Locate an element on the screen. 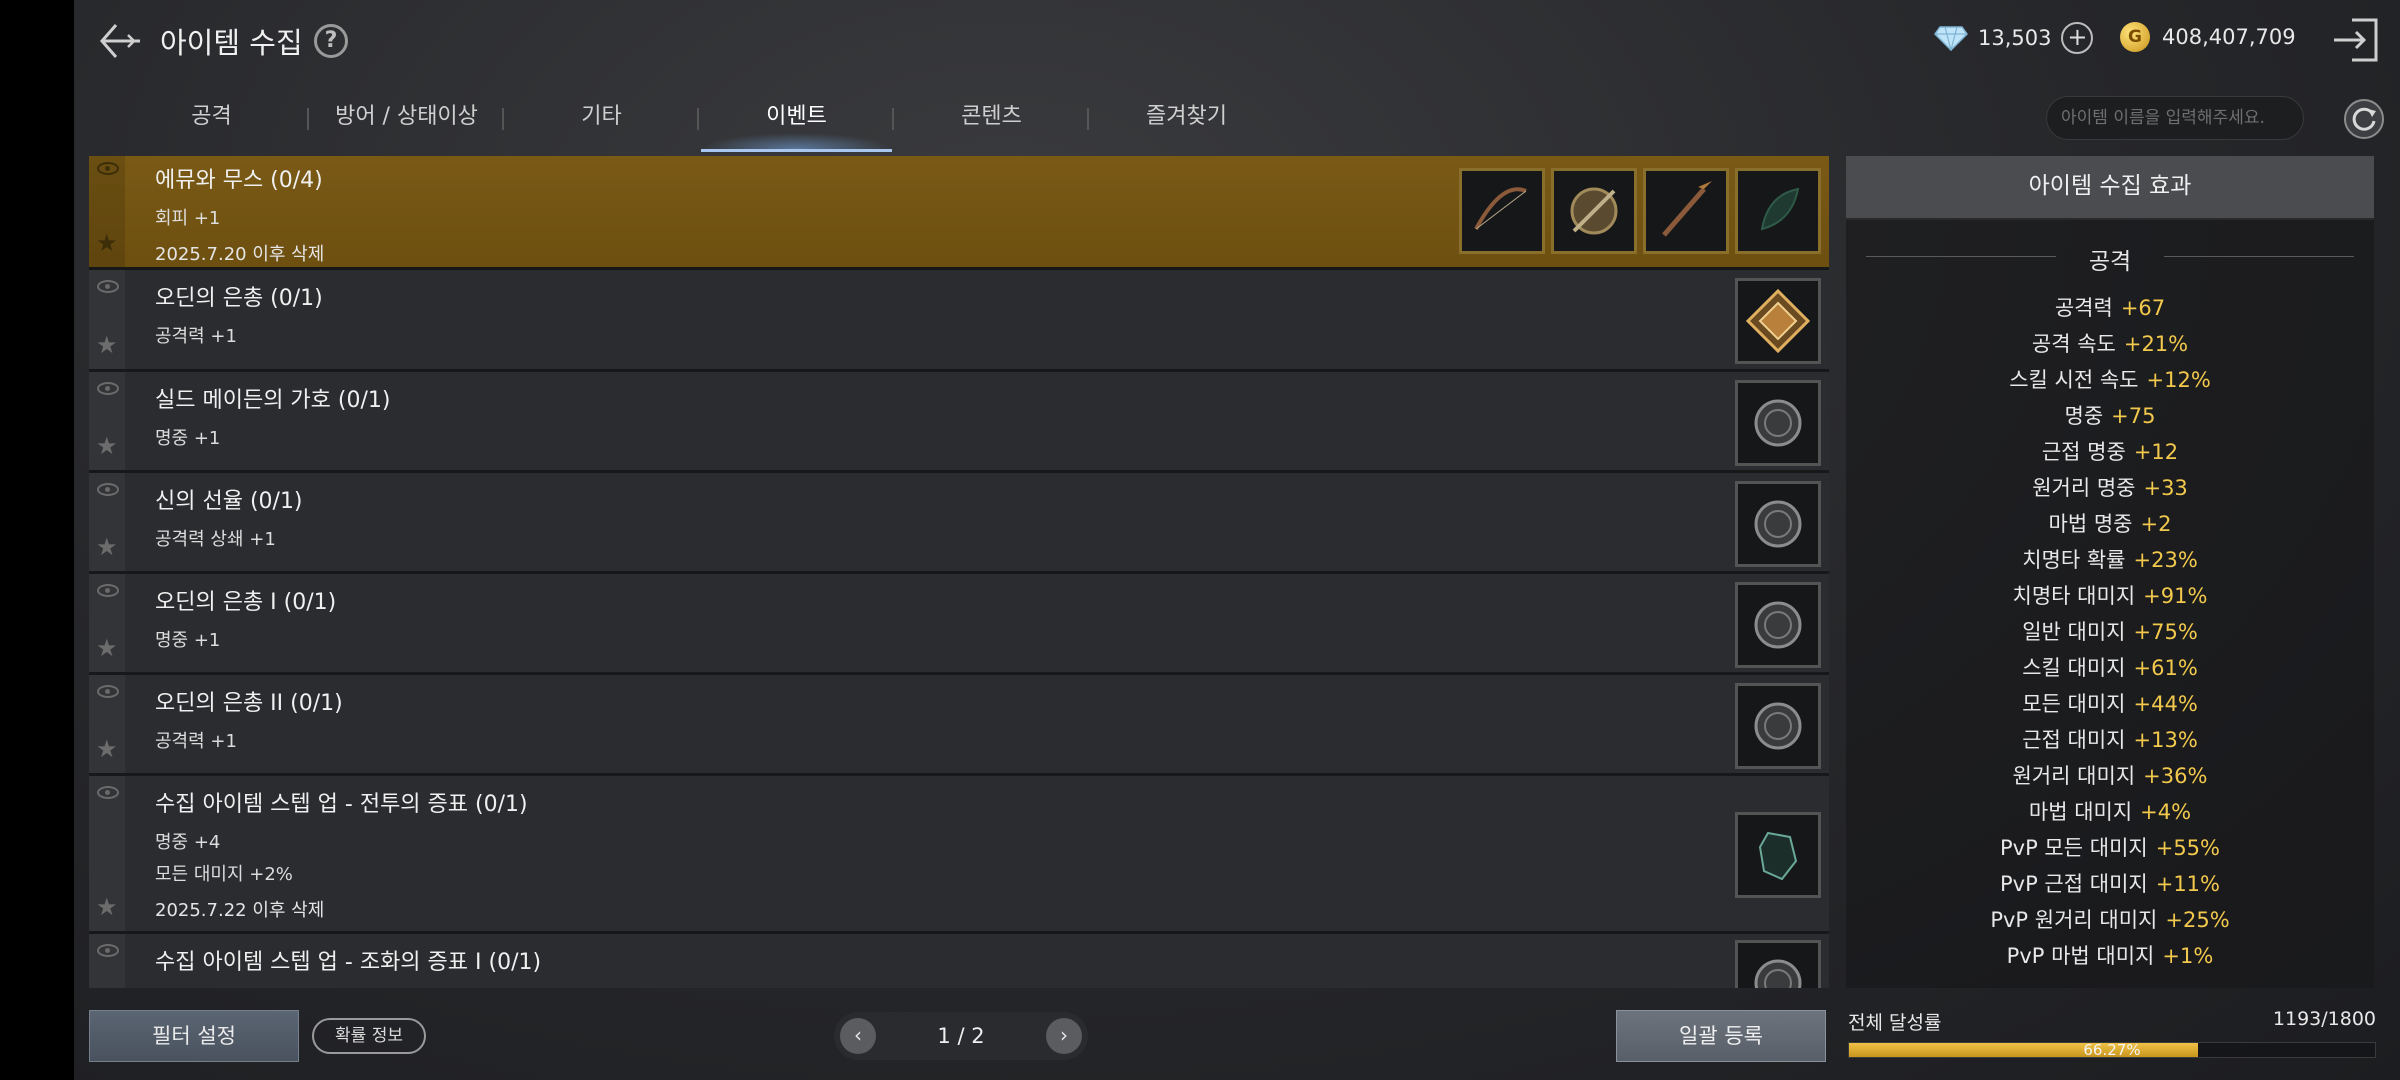  effect-row: 치명타 대미지 +91% is located at coordinates (2110, 596).